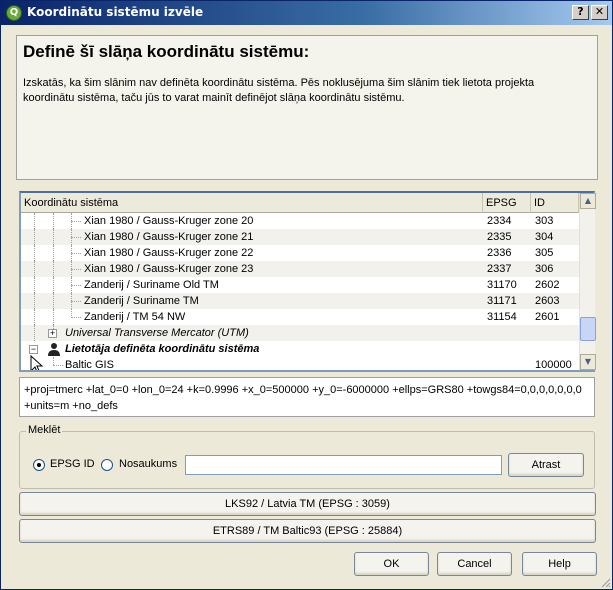  Describe the element at coordinates (44, 430) in the screenshot. I see `search-legend: Meklēt` at that location.